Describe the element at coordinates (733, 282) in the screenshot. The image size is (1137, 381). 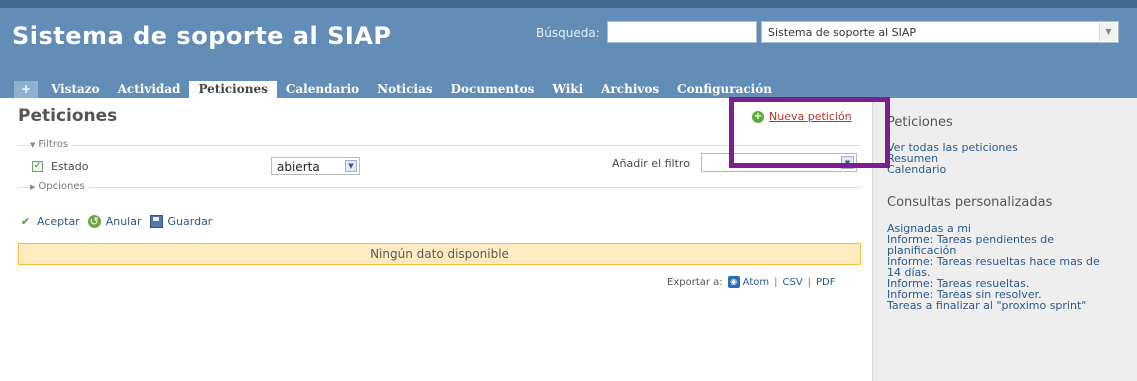
I see `rss-feed-icon: ◉` at that location.